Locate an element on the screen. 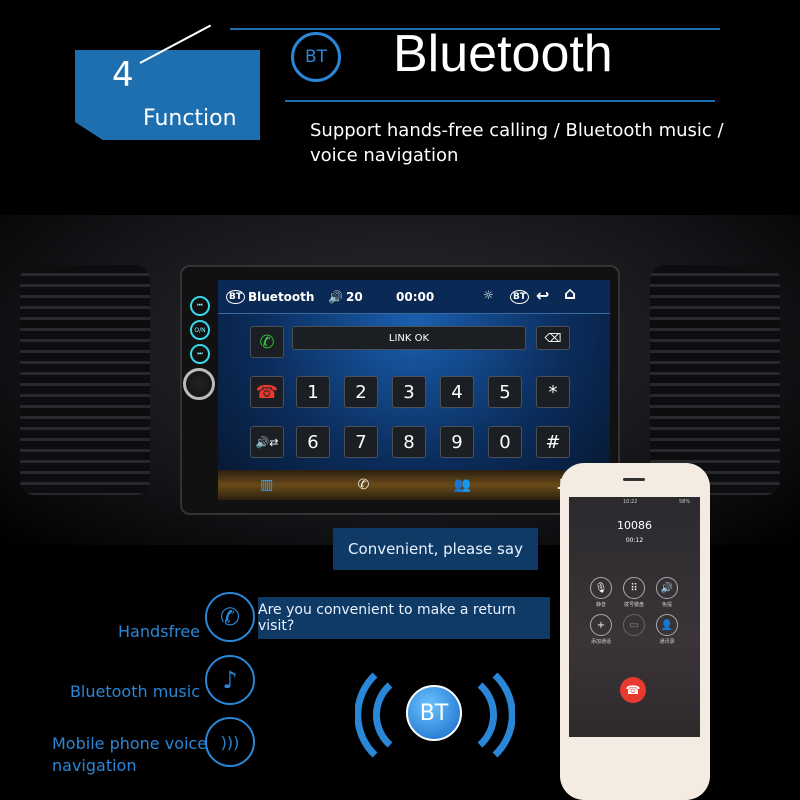 Image resolution: width=800 pixels, height=800 pixels. button-label: 通讯录 is located at coordinates (667, 642).